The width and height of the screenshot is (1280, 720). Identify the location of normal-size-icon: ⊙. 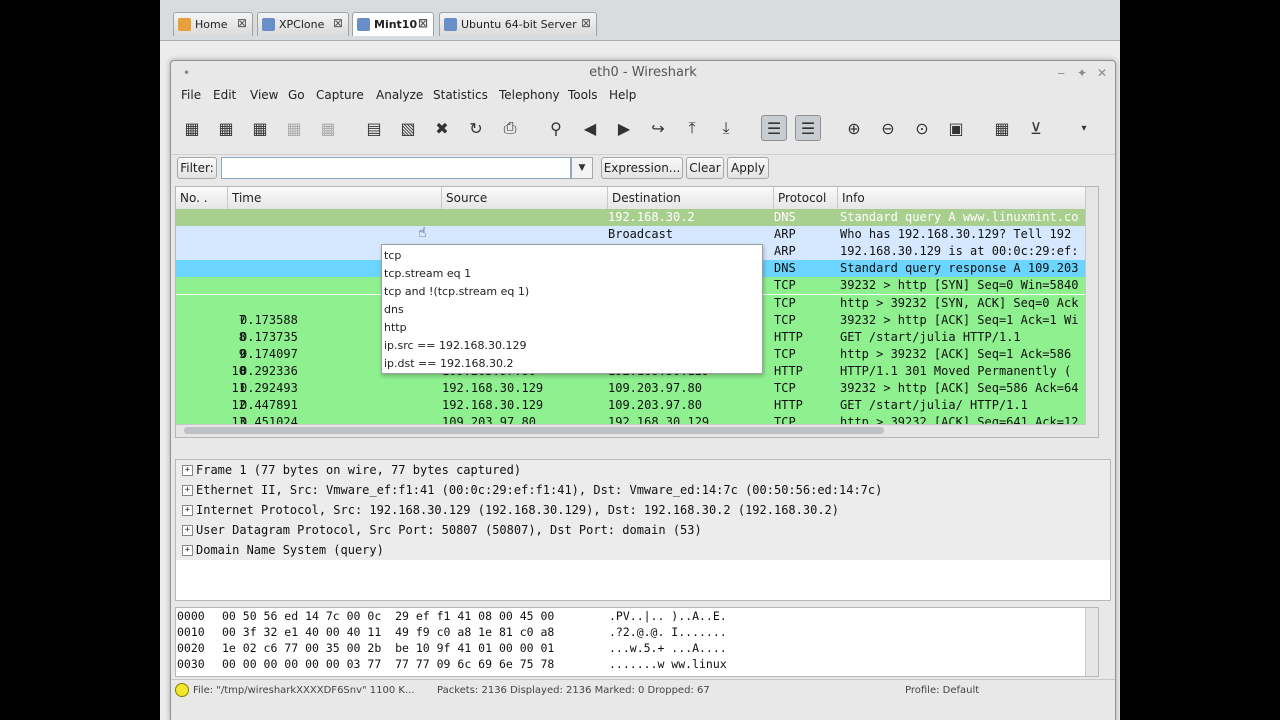
(922, 128).